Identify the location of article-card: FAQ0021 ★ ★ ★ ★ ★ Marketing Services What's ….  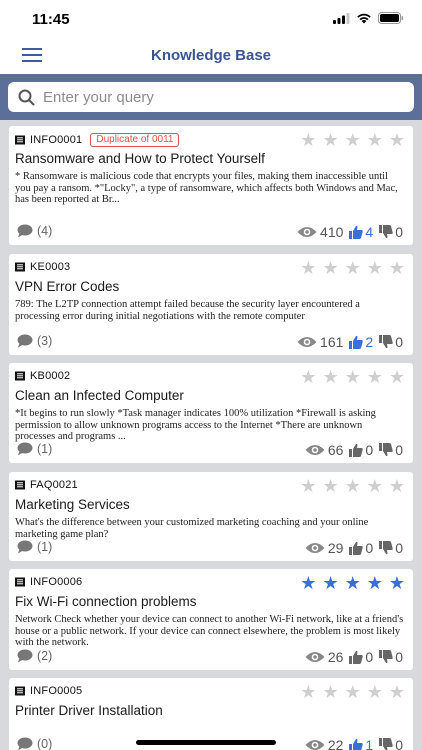
(211, 516).